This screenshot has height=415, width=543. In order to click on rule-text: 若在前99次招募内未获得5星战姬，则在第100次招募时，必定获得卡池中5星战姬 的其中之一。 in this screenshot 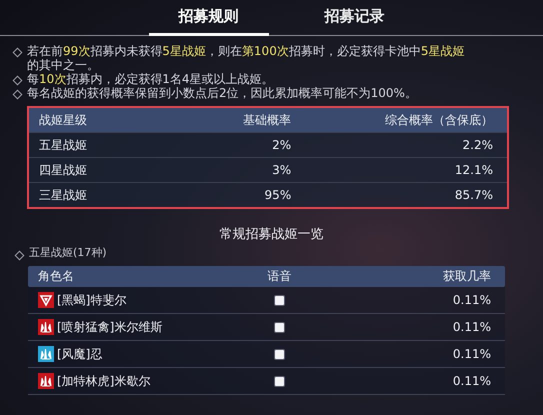, I will do `click(246, 58)`.